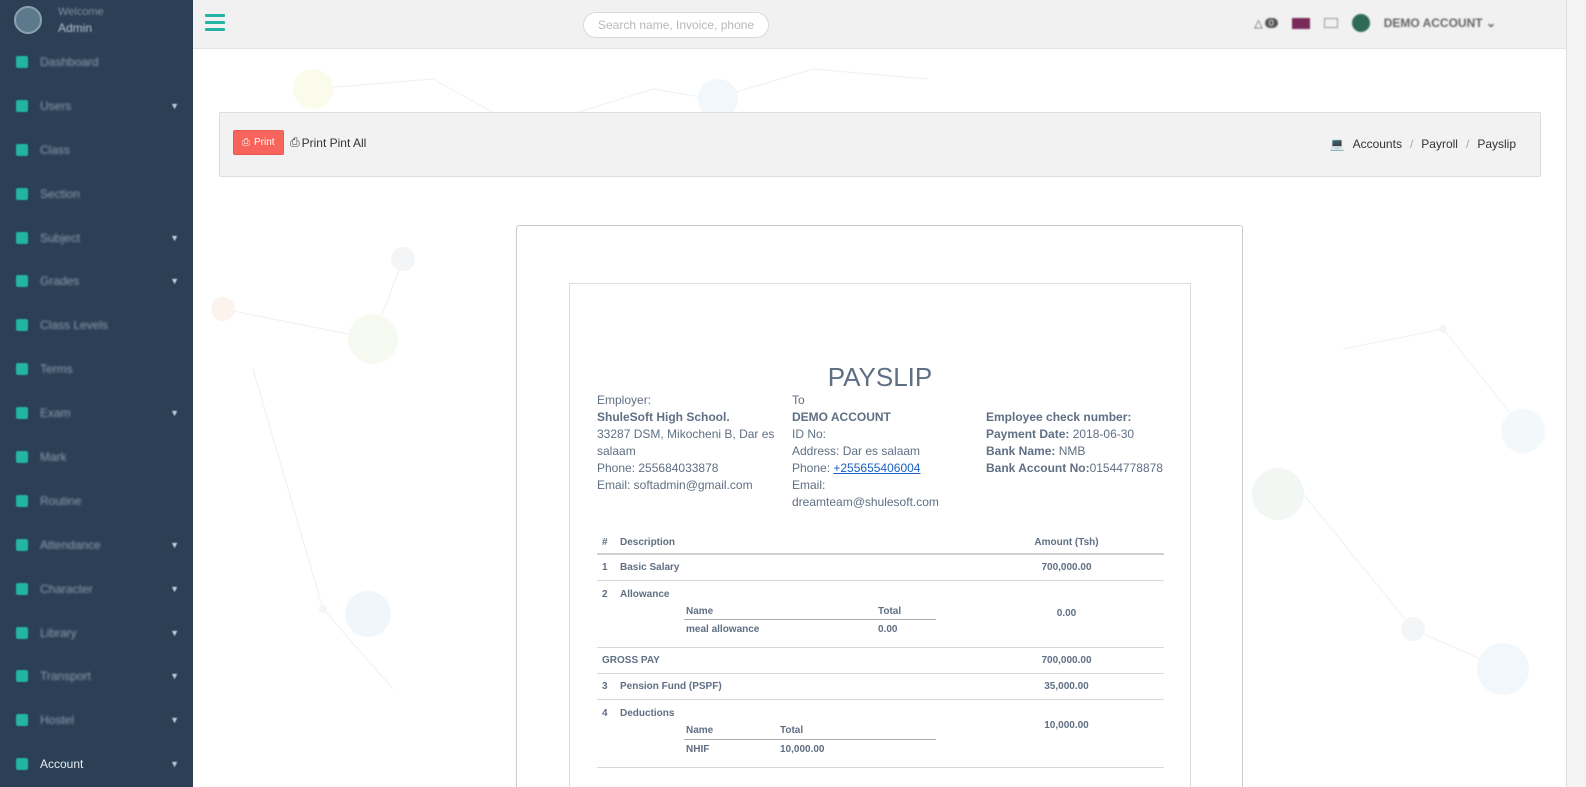  What do you see at coordinates (841, 417) in the screenshot?
I see `recipient-name: DEMO ACCOUNT` at bounding box center [841, 417].